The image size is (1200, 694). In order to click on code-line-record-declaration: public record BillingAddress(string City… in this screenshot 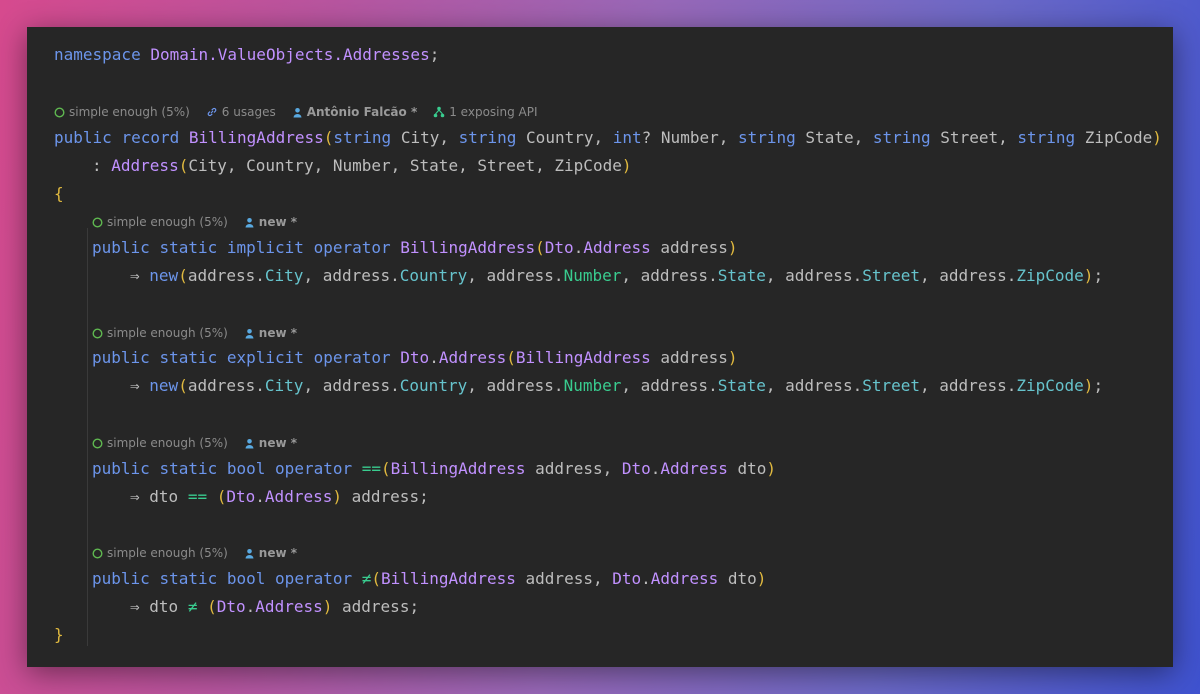, I will do `click(608, 137)`.